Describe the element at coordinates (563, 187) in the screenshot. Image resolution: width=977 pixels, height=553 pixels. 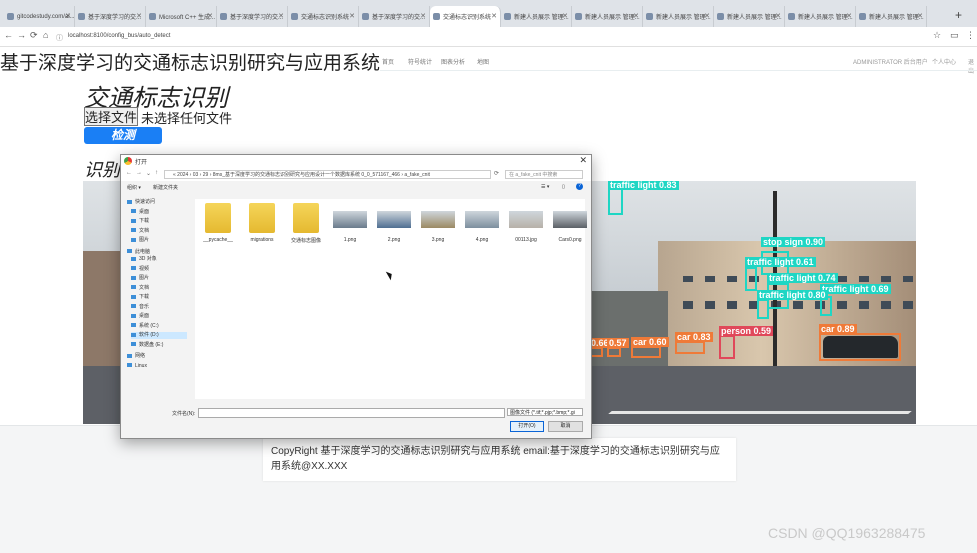
I see `preview-pane-icon: ▯` at that location.